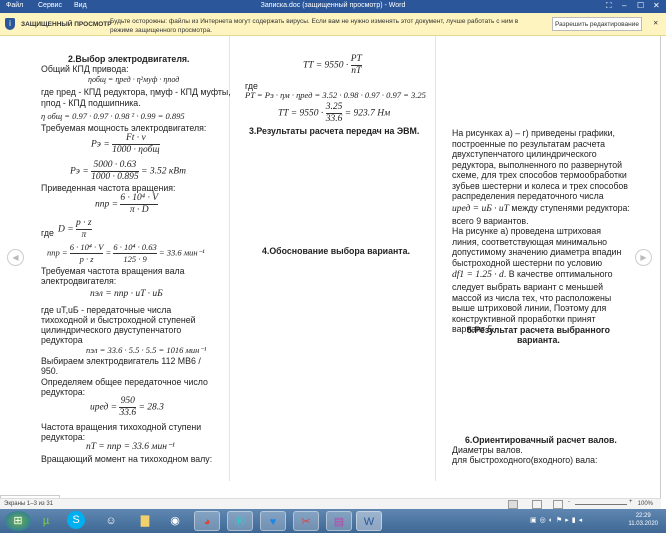 This screenshot has width=666, height=533. What do you see at coordinates (537, 252) in the screenshot?
I see `text: допустимому значению диаметра впадин` at bounding box center [537, 252].